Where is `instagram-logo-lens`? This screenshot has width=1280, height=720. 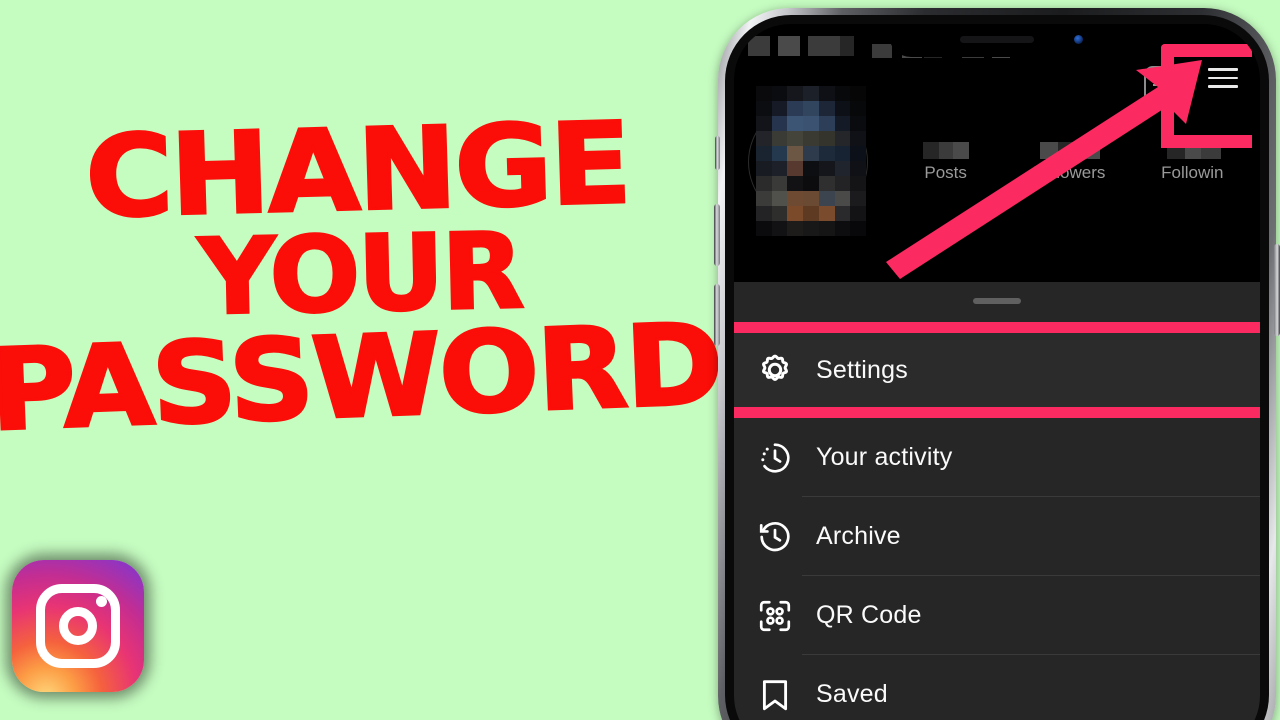 instagram-logo-lens is located at coordinates (78, 626).